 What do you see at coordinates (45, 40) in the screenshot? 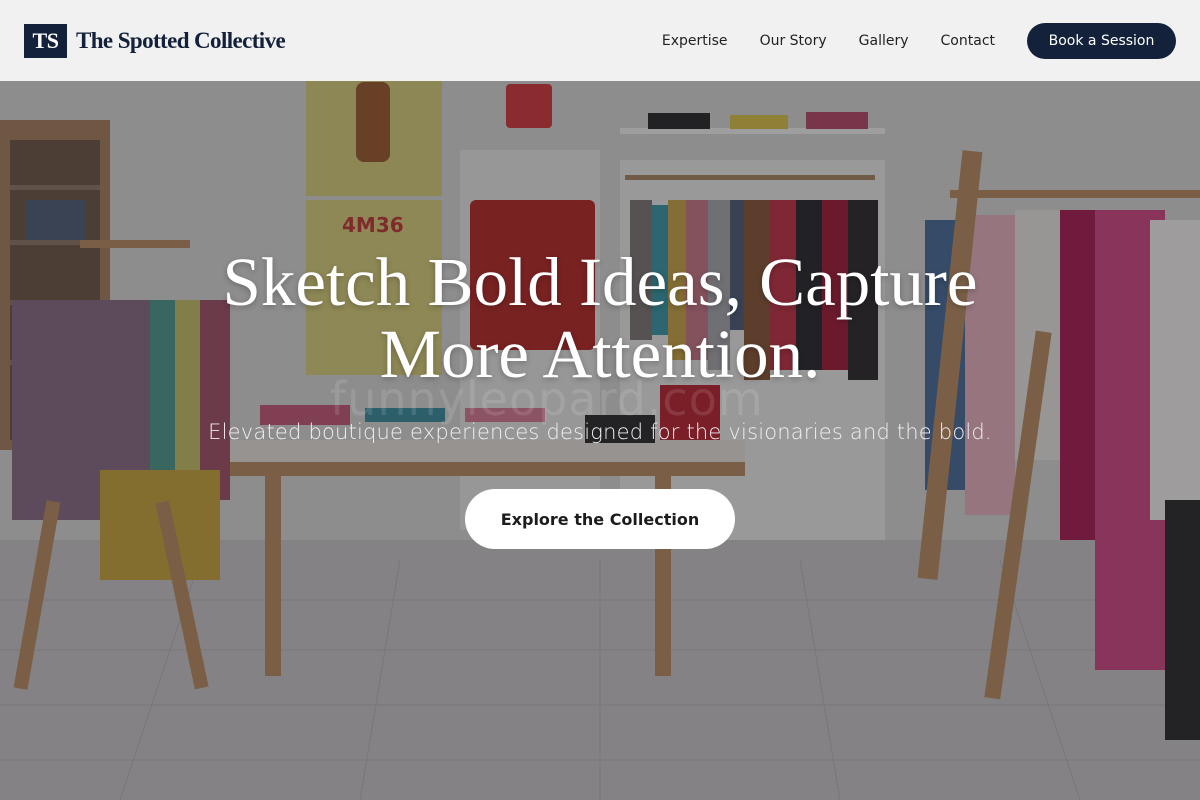
I see `brand-mark: TS` at bounding box center [45, 40].